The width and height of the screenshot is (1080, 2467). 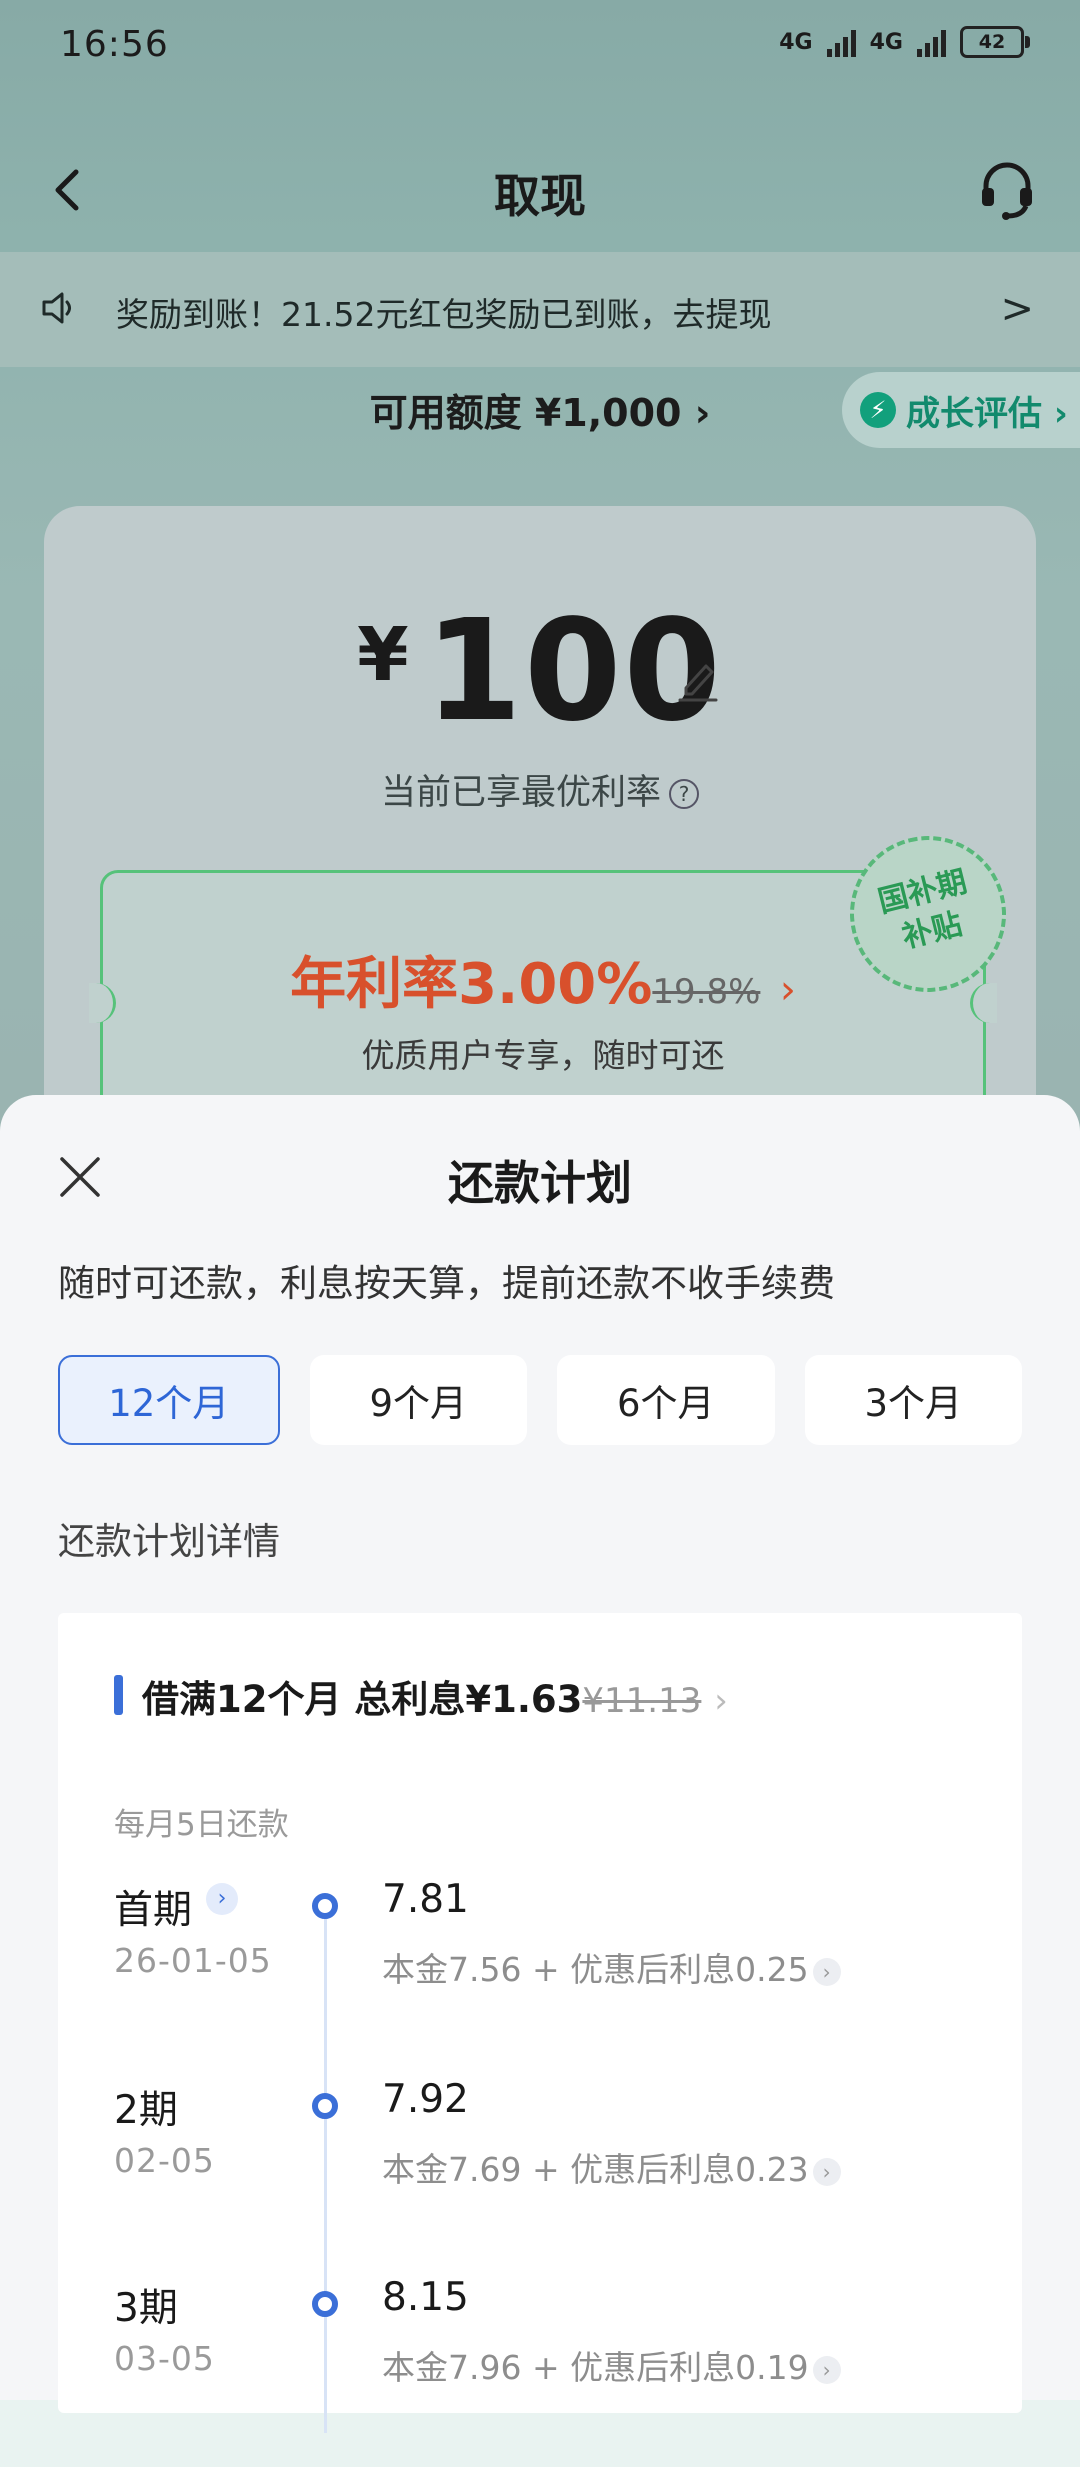 I want to click on plan-summary: 借满12个月 总利息¥1.63¥11.13 ›, so click(x=435, y=1696).